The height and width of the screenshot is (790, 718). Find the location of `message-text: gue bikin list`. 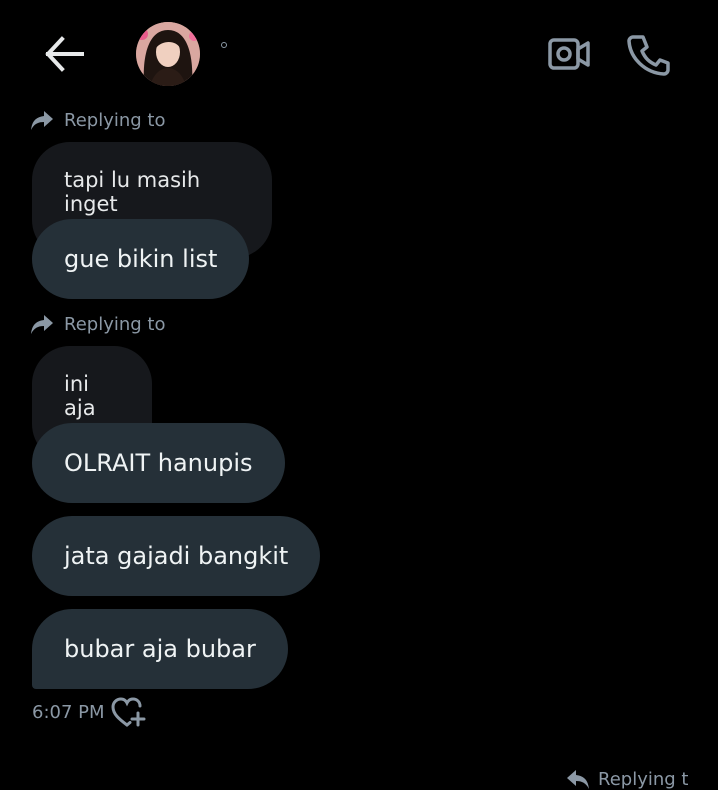

message-text: gue bikin list is located at coordinates (141, 259).